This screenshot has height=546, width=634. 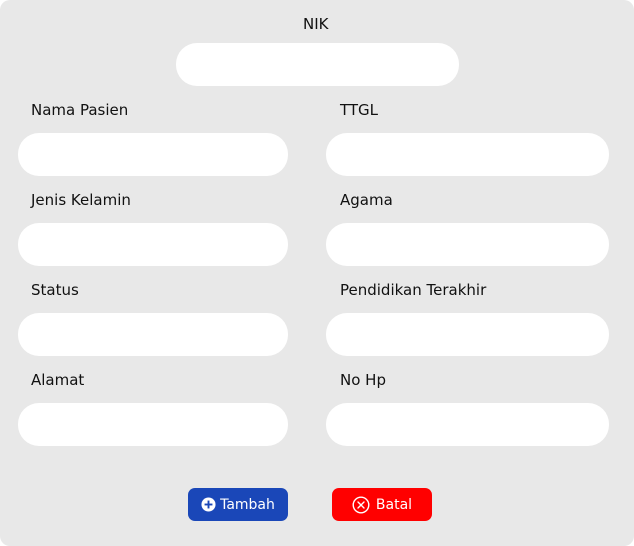 I want to click on jenis-kelamin-input, so click(x=153, y=244).